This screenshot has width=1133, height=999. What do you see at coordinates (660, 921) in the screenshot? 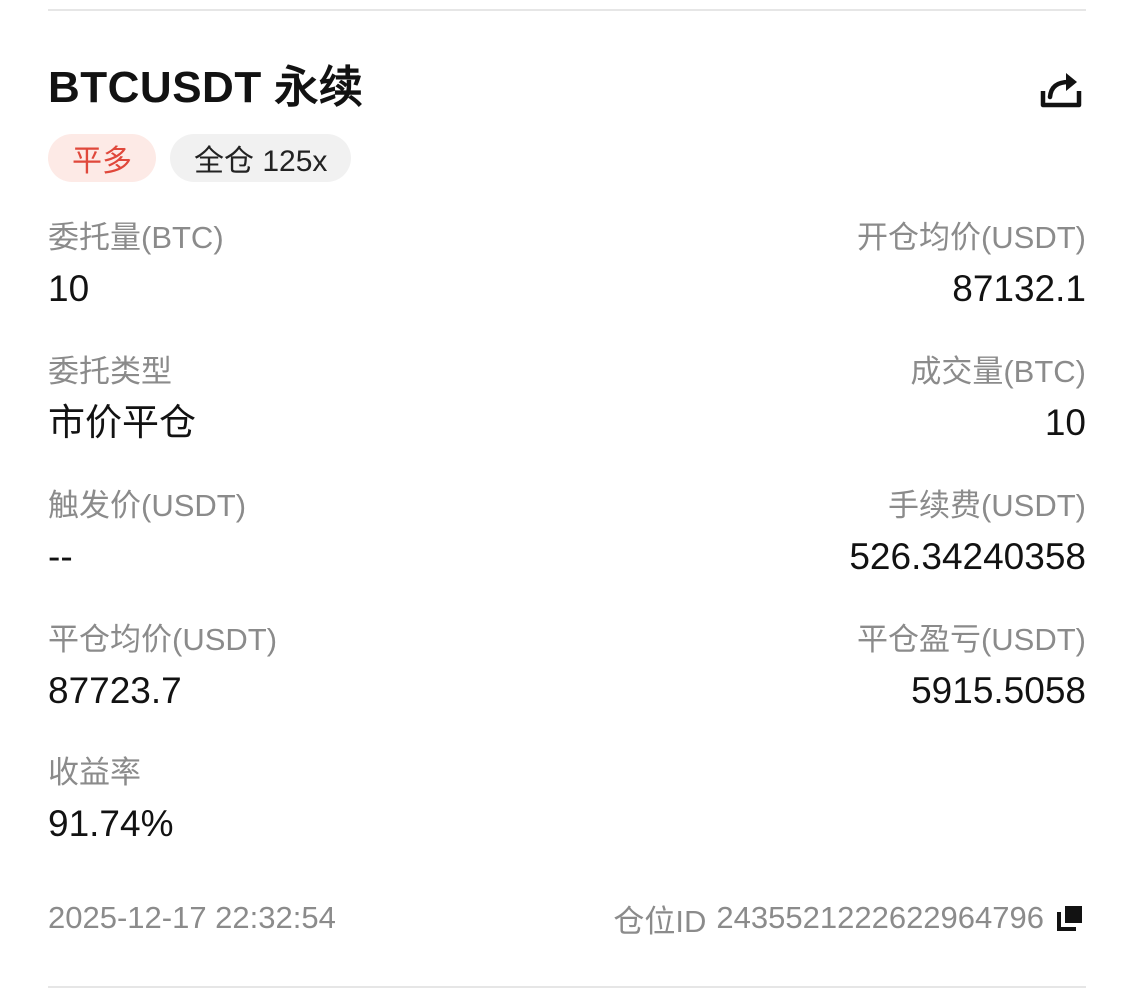
I see `position-id-label: 仓位ID` at bounding box center [660, 921].